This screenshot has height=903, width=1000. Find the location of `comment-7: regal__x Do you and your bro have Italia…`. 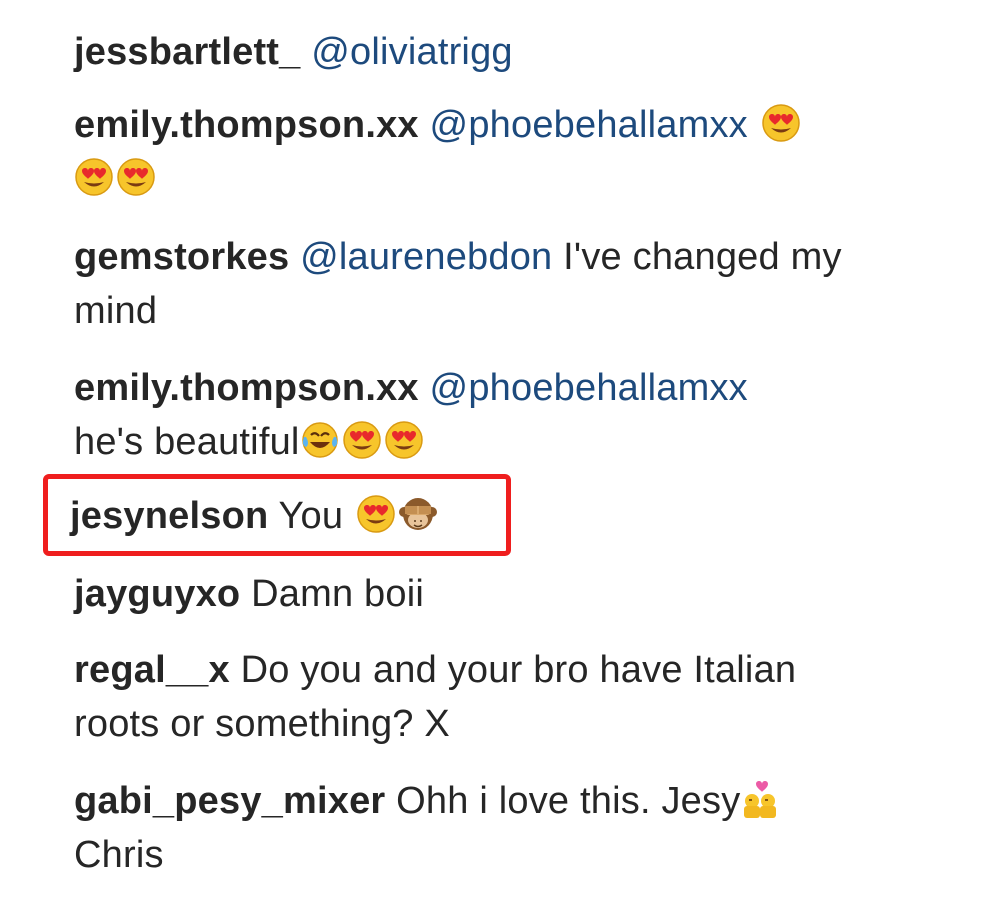

comment-7: regal__x Do you and your bro have Italia… is located at coordinates (464, 697).